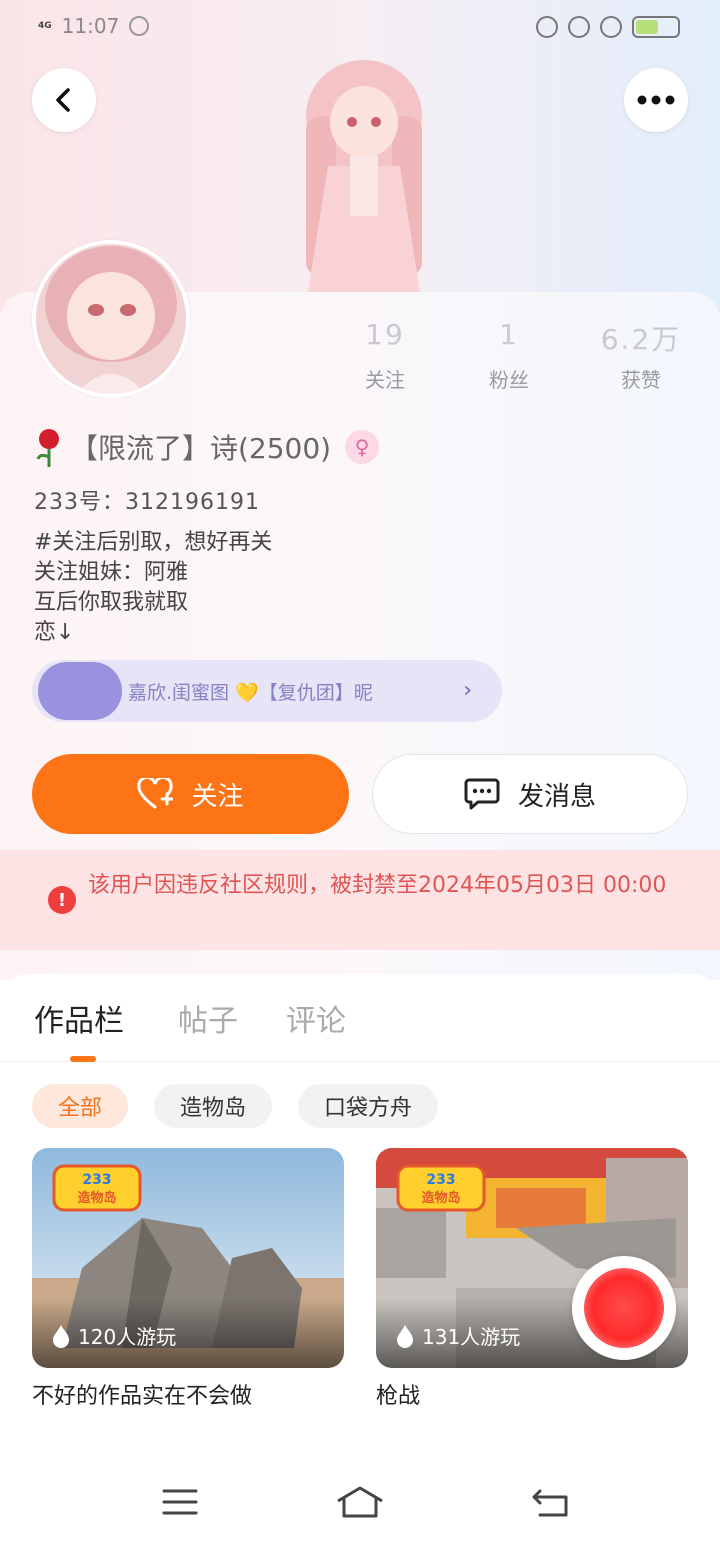 The width and height of the screenshot is (720, 1544). Describe the element at coordinates (362, 447) in the screenshot. I see `female-gender-icon: ♀` at that location.